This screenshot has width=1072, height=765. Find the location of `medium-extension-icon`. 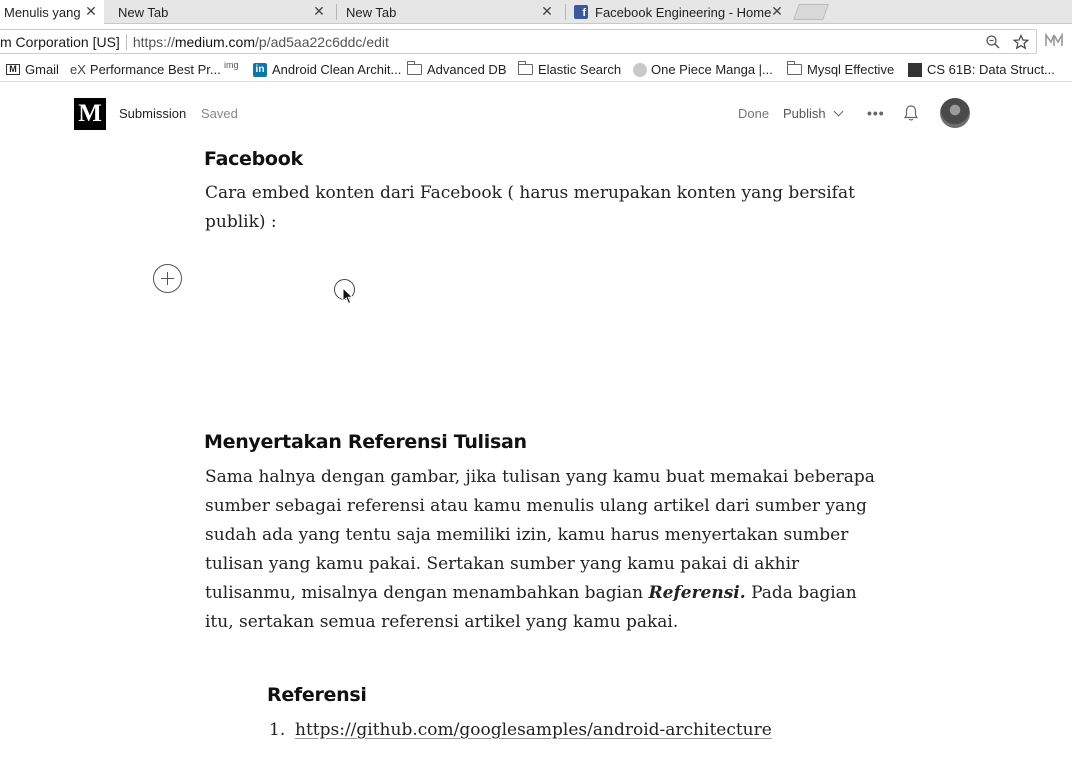

medium-extension-icon is located at coordinates (1054, 40).